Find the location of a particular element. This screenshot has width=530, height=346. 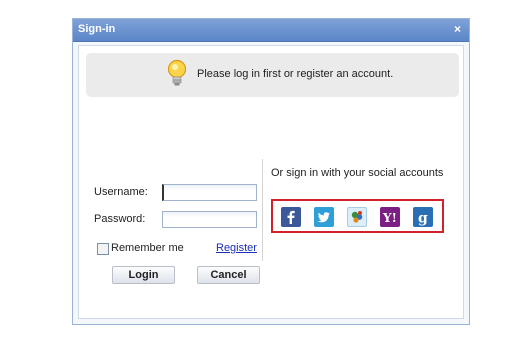

cancel-button: Cancel is located at coordinates (228, 275).